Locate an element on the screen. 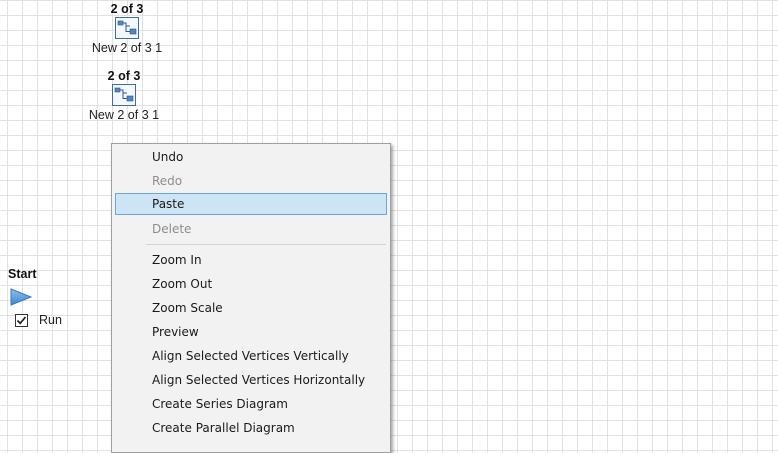  menu-item-create-parallel-diagram: Create Parallel Diagram is located at coordinates (251, 428).